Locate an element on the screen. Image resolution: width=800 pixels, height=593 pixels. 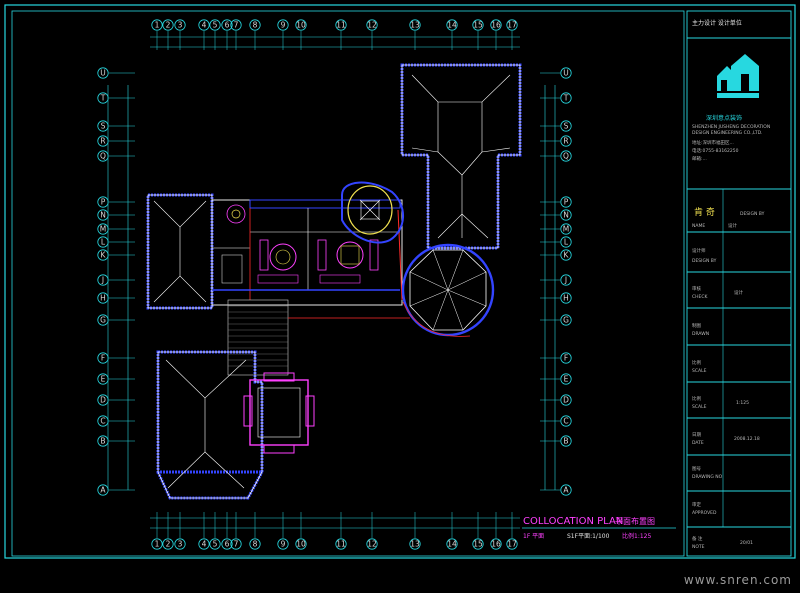
svg-text: F is located at coordinates (103, 358).